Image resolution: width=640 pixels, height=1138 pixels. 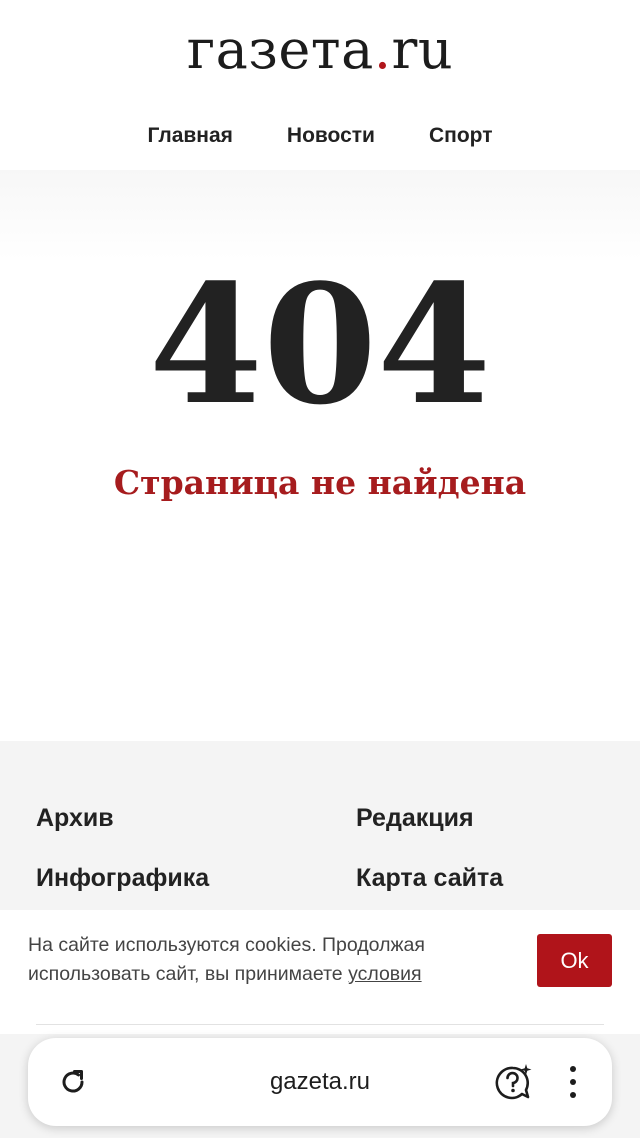 What do you see at coordinates (574, 960) in the screenshot?
I see `cookie-accept-button: Ok` at bounding box center [574, 960].